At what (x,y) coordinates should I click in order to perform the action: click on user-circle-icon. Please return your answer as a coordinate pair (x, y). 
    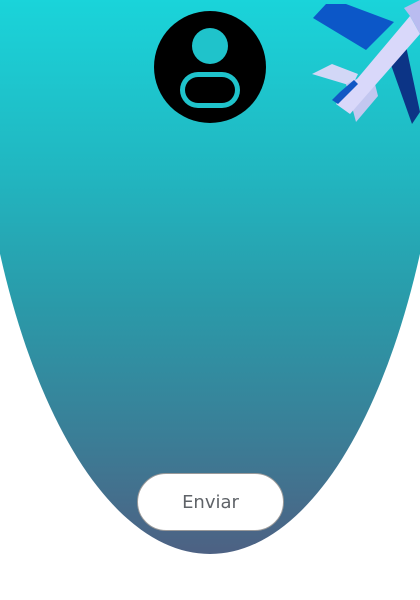
    Looking at the image, I should click on (210, 67).